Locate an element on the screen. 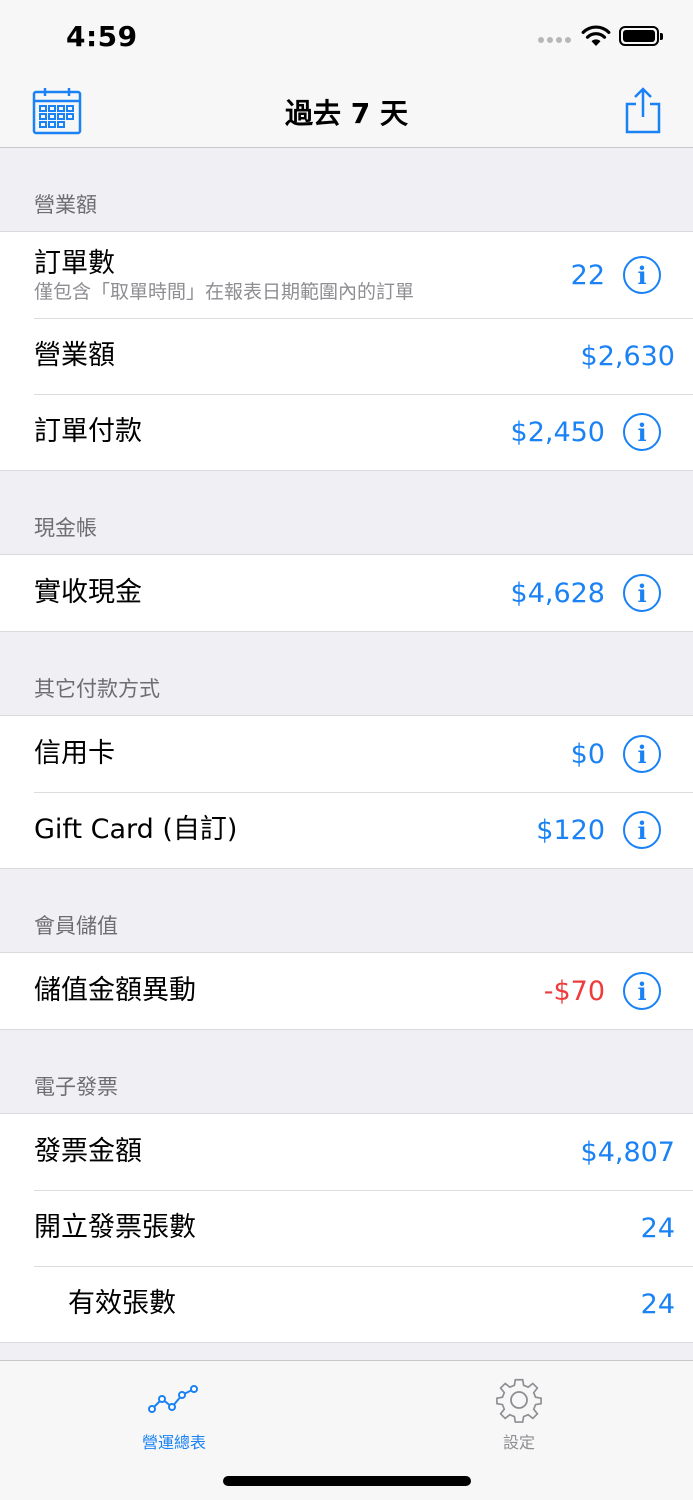 This screenshot has height=1500, width=693. row-label: 有效張數 is located at coordinates (122, 1303).